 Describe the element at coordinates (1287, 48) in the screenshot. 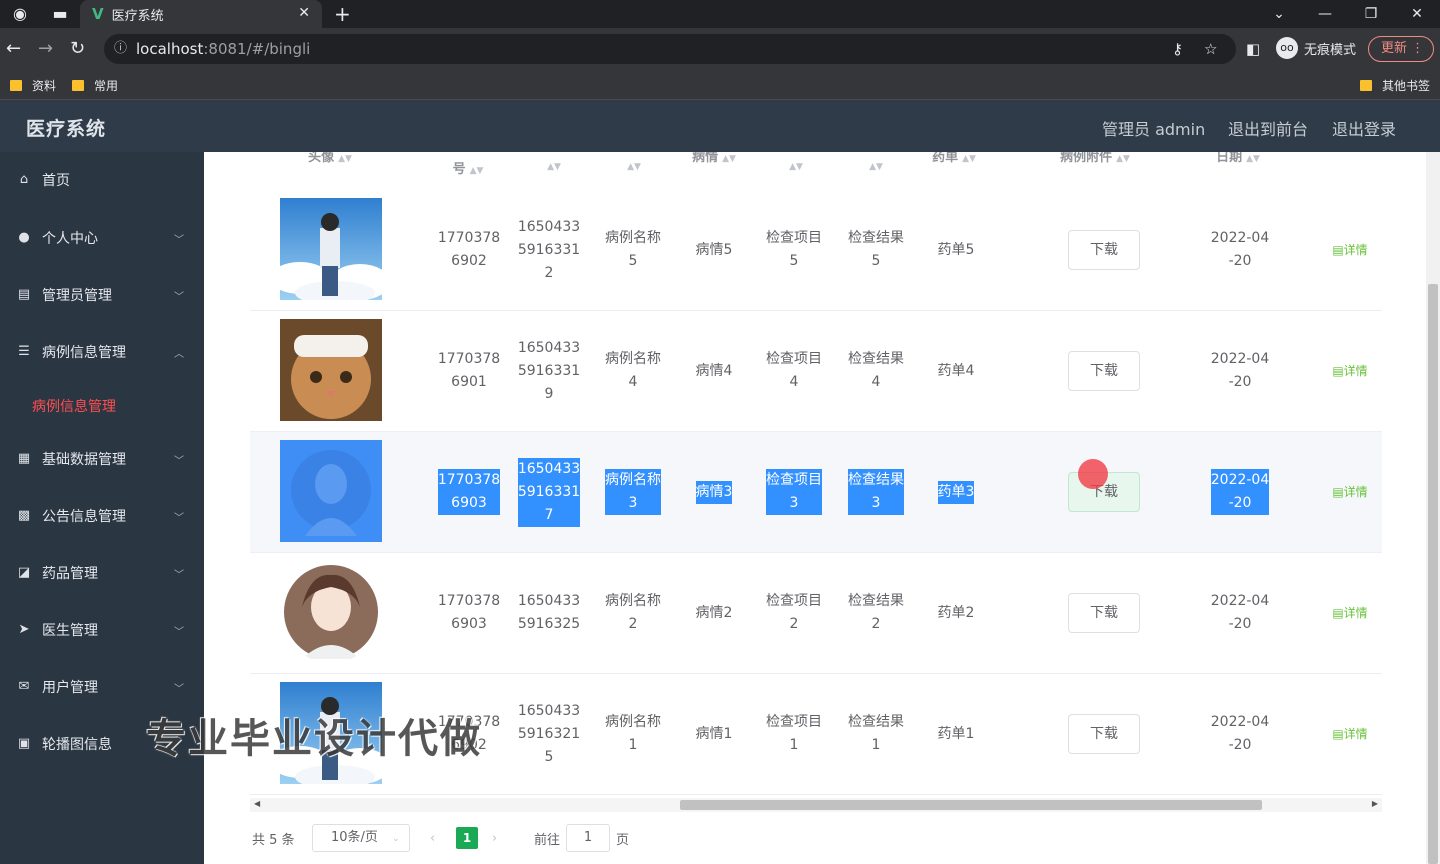

I see `incognito-icon: oo` at that location.